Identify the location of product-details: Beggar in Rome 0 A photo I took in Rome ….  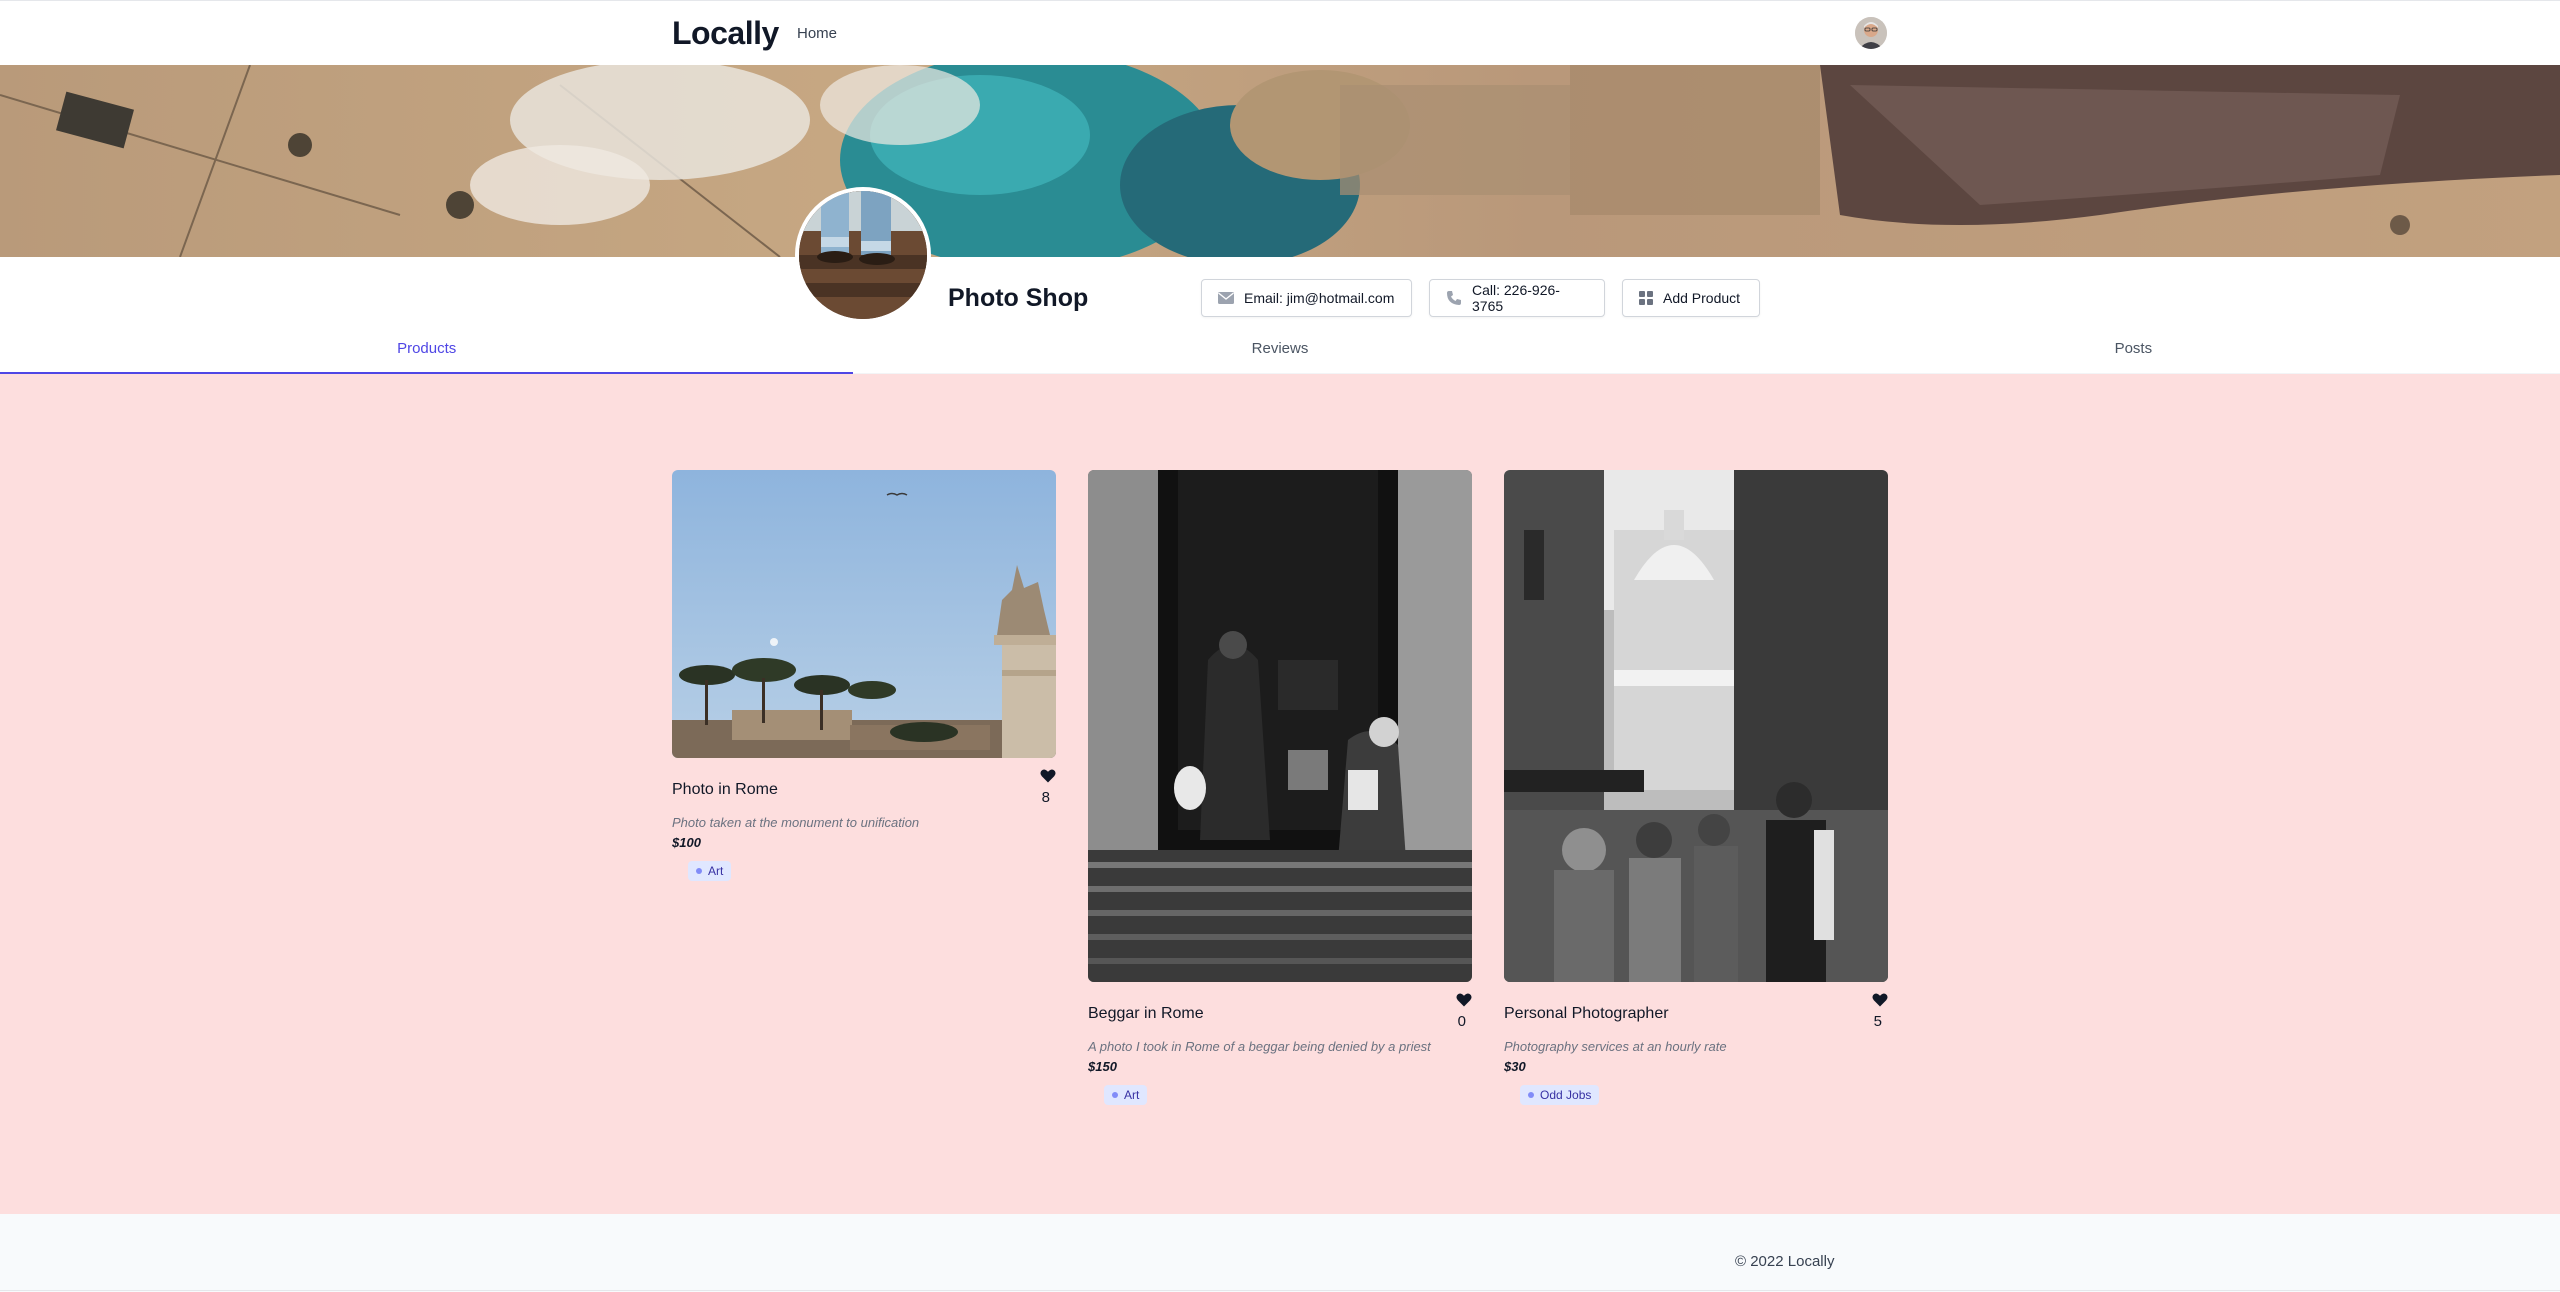
(1280, 1054).